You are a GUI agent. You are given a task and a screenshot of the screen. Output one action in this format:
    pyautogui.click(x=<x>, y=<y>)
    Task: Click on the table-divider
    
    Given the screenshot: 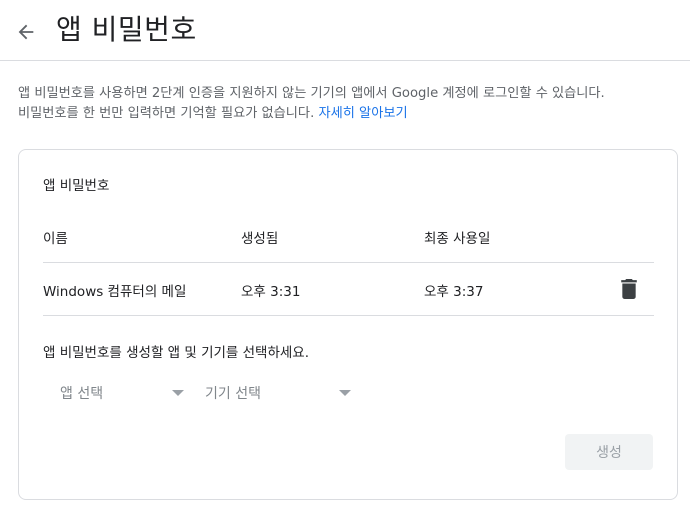 What is the action you would take?
    pyautogui.click(x=348, y=315)
    